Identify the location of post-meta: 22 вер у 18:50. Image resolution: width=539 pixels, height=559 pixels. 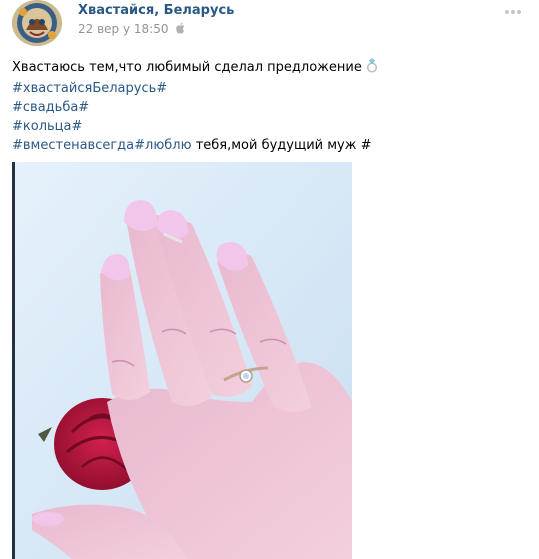
(132, 29).